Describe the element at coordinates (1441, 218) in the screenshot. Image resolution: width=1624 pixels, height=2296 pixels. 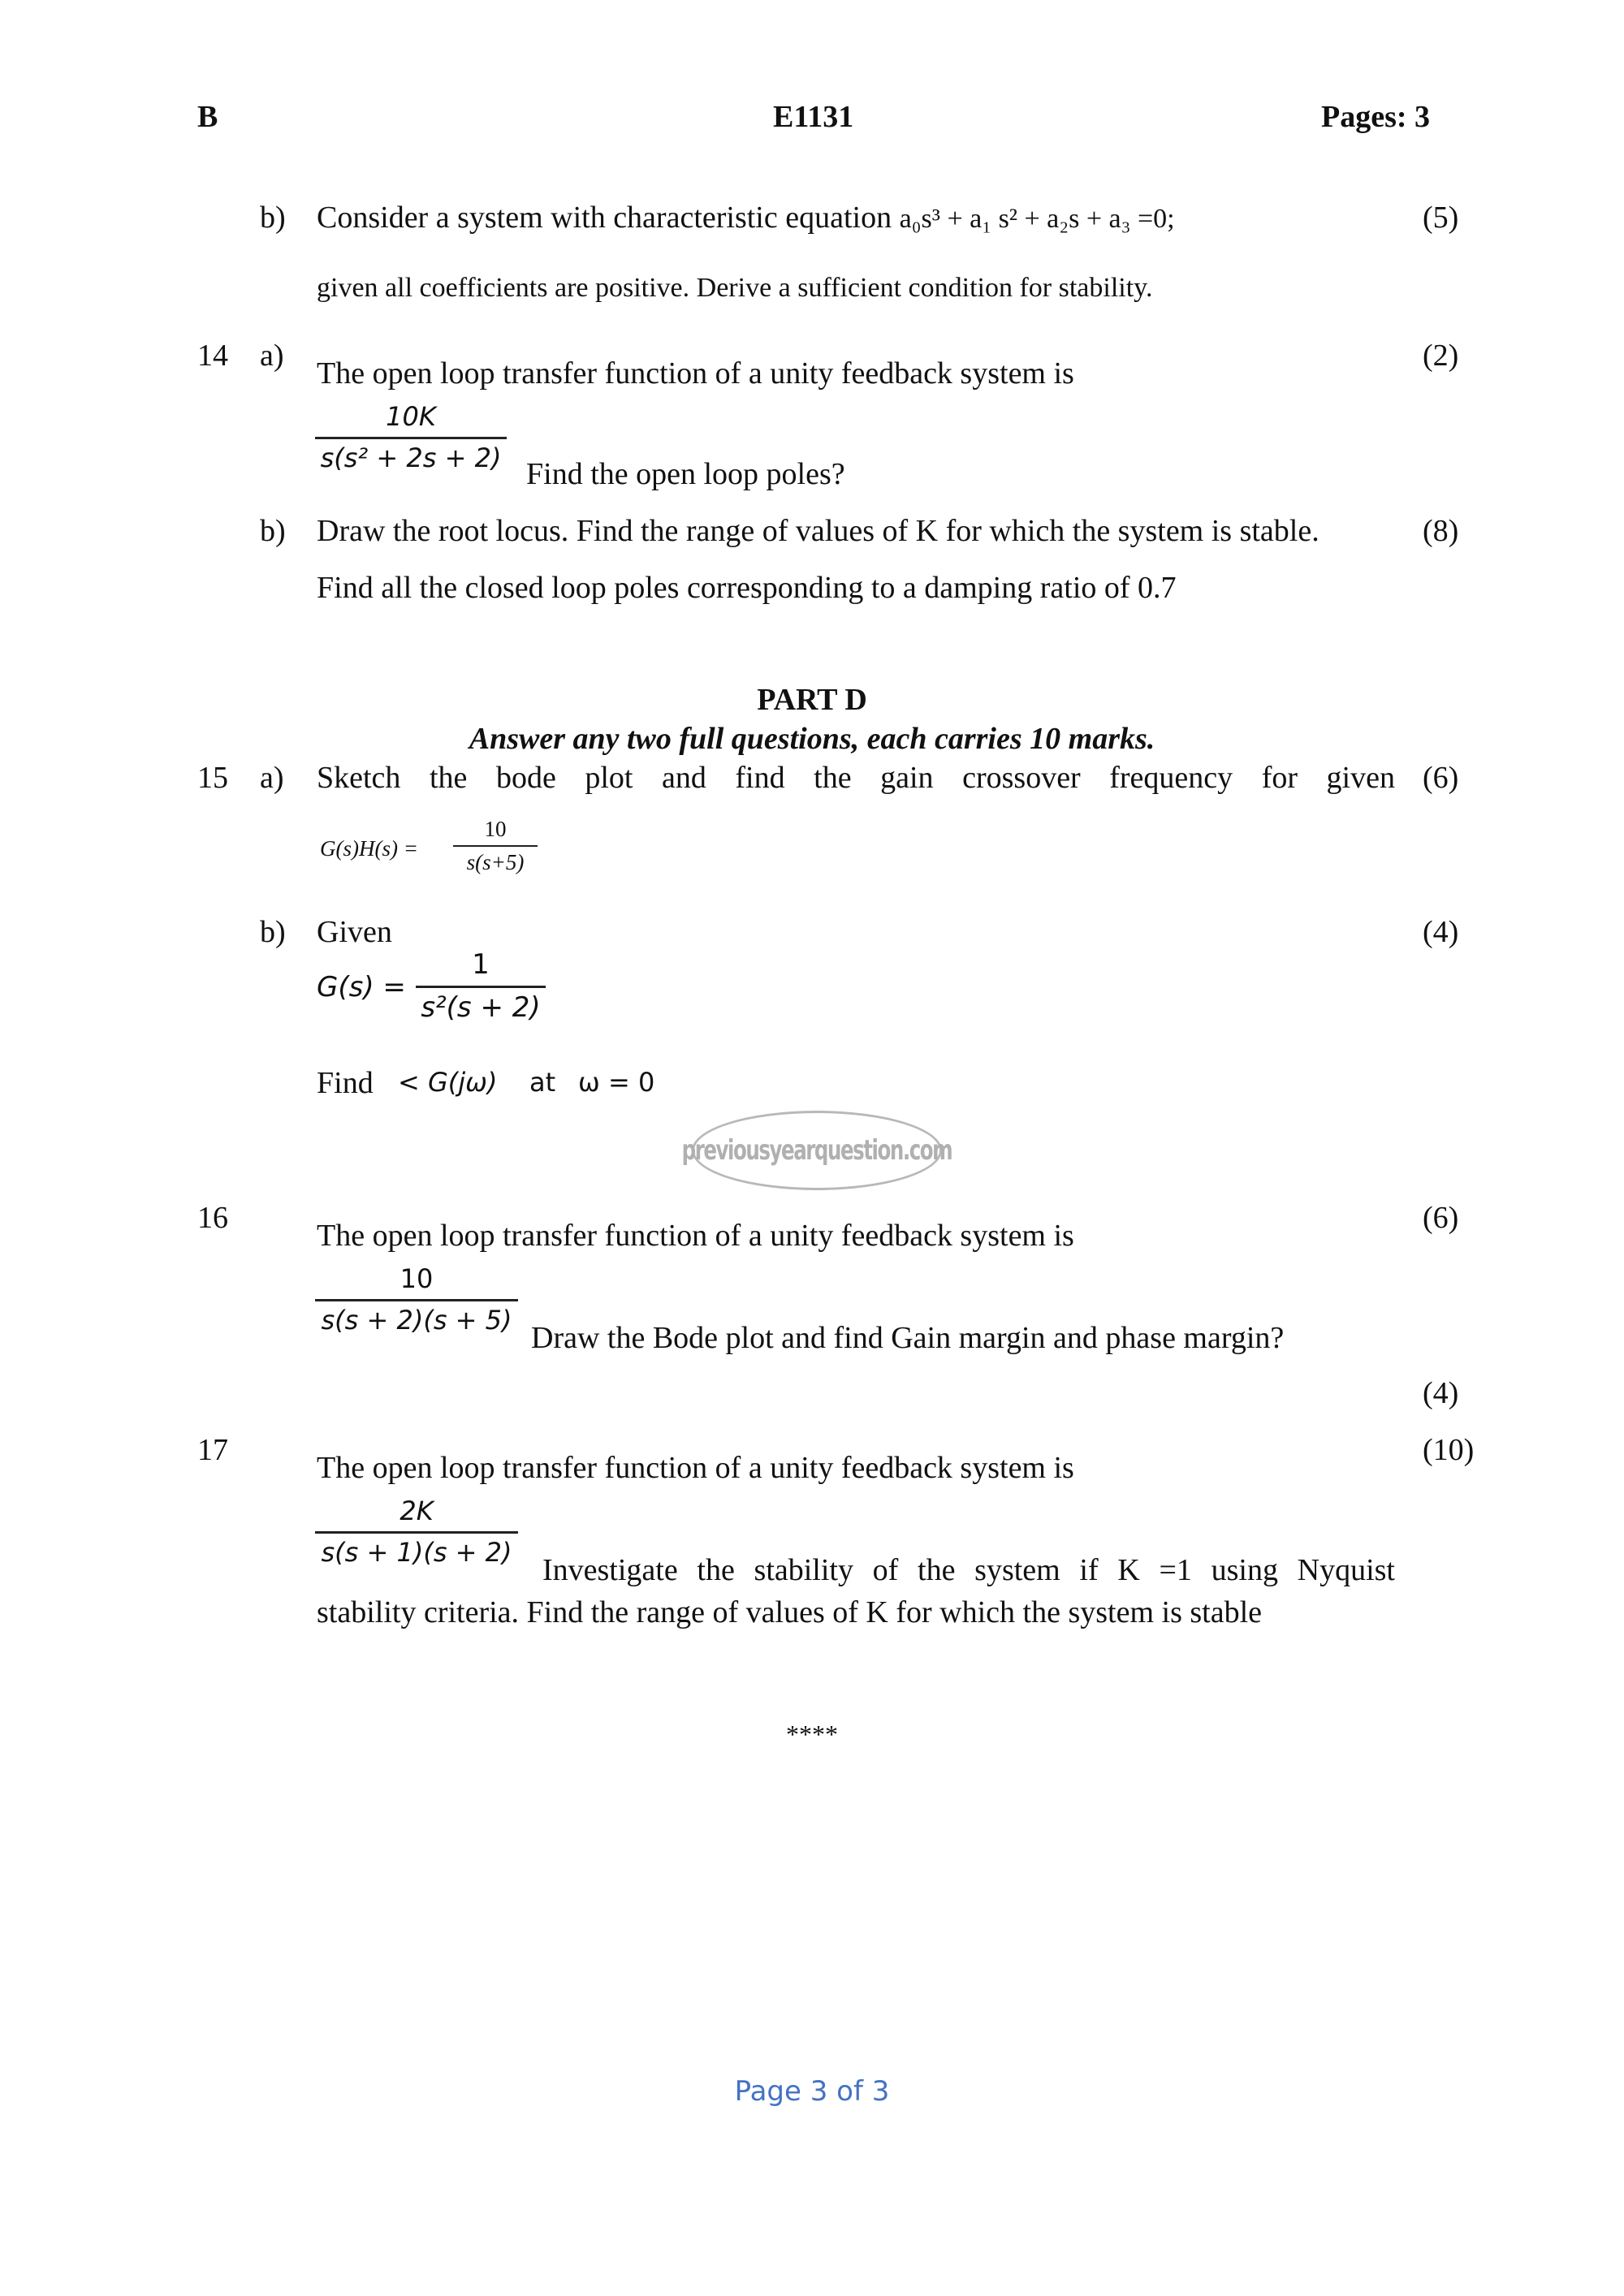
I see `marks: (5)` at that location.